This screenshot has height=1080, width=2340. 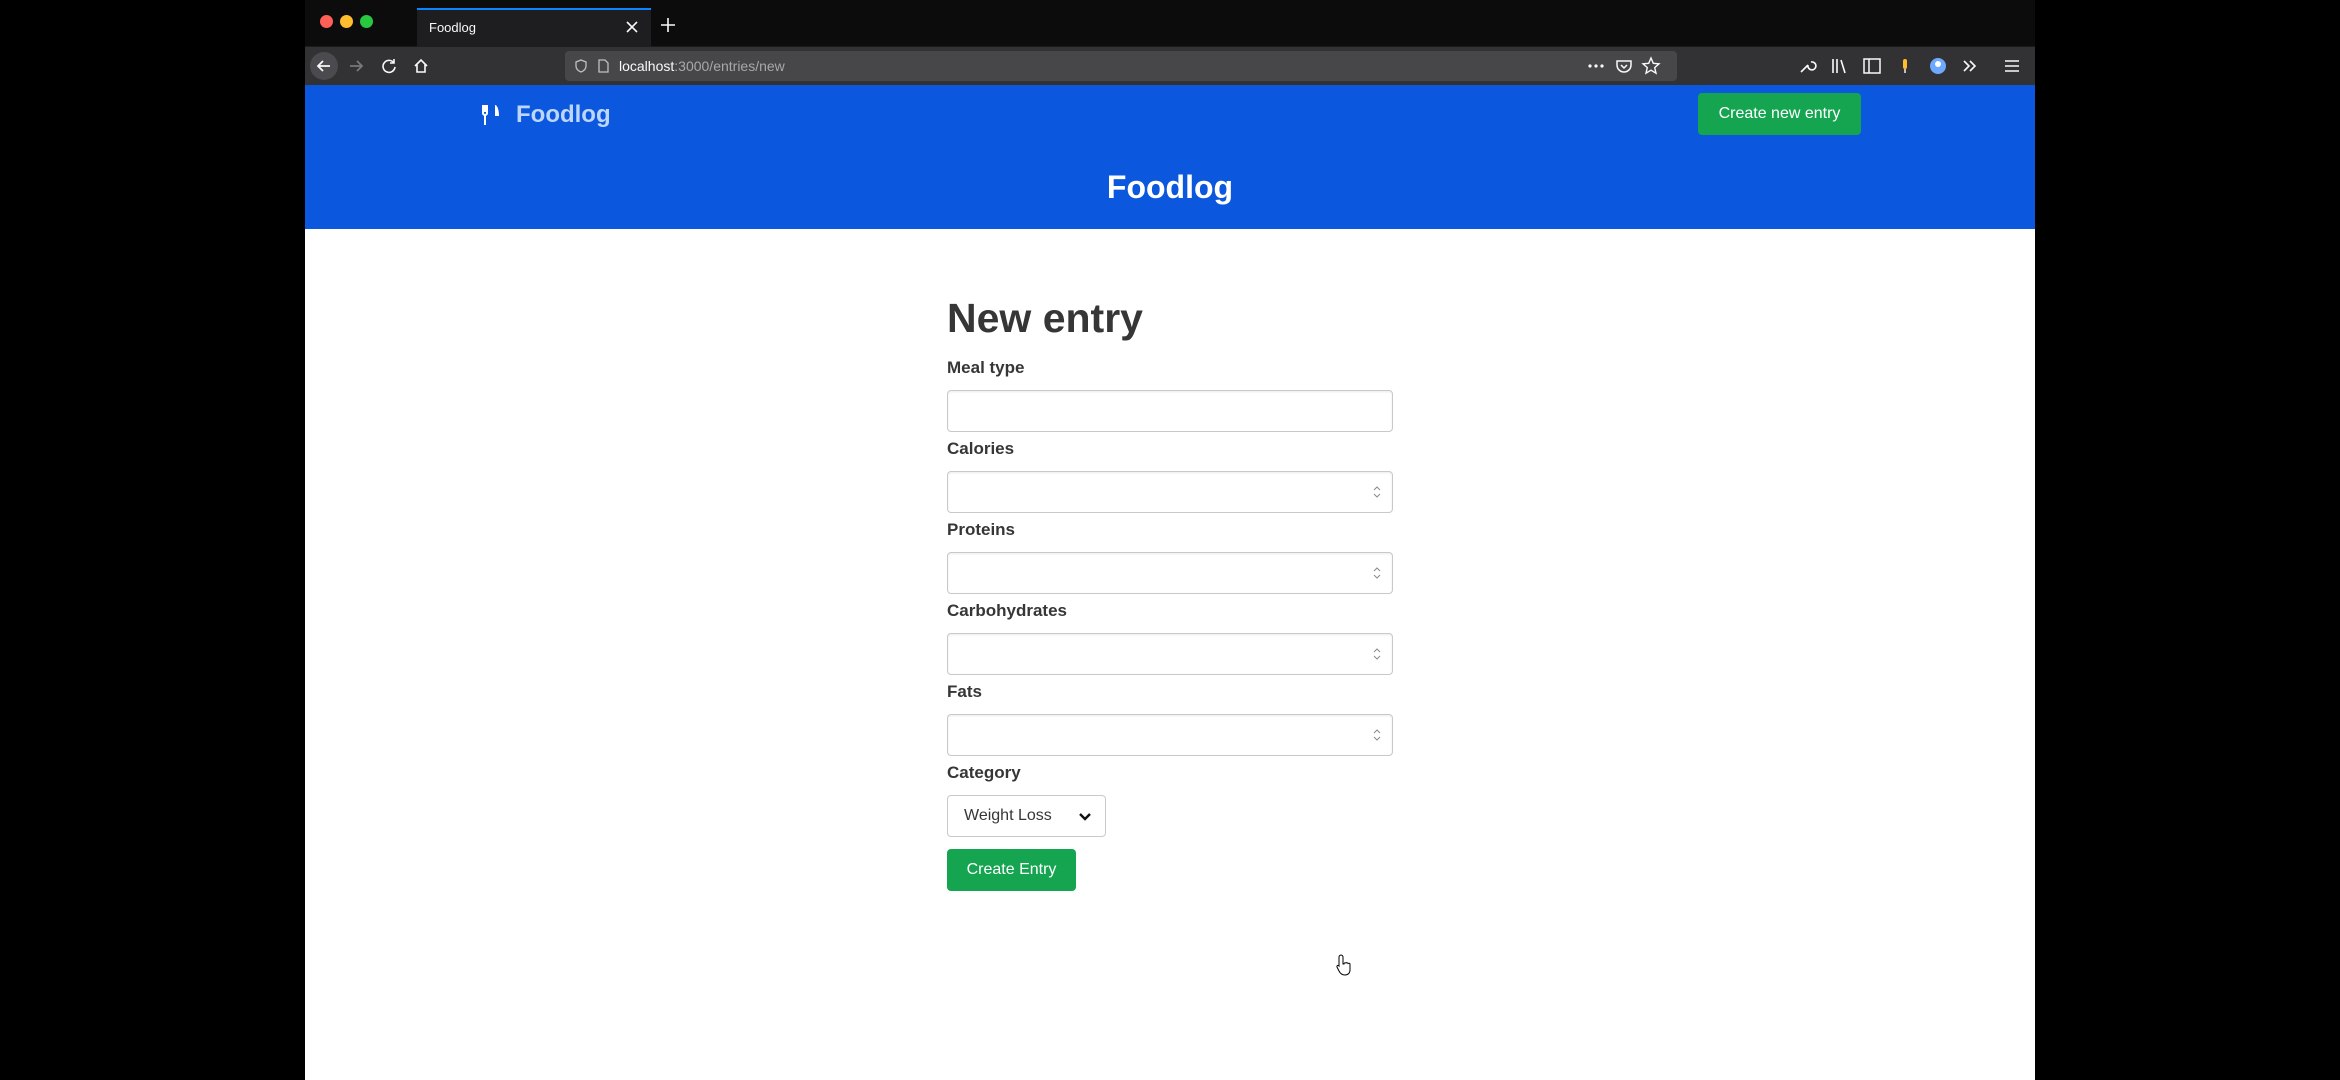 What do you see at coordinates (729, 66) in the screenshot?
I see `url-path: :3000/entries/new` at bounding box center [729, 66].